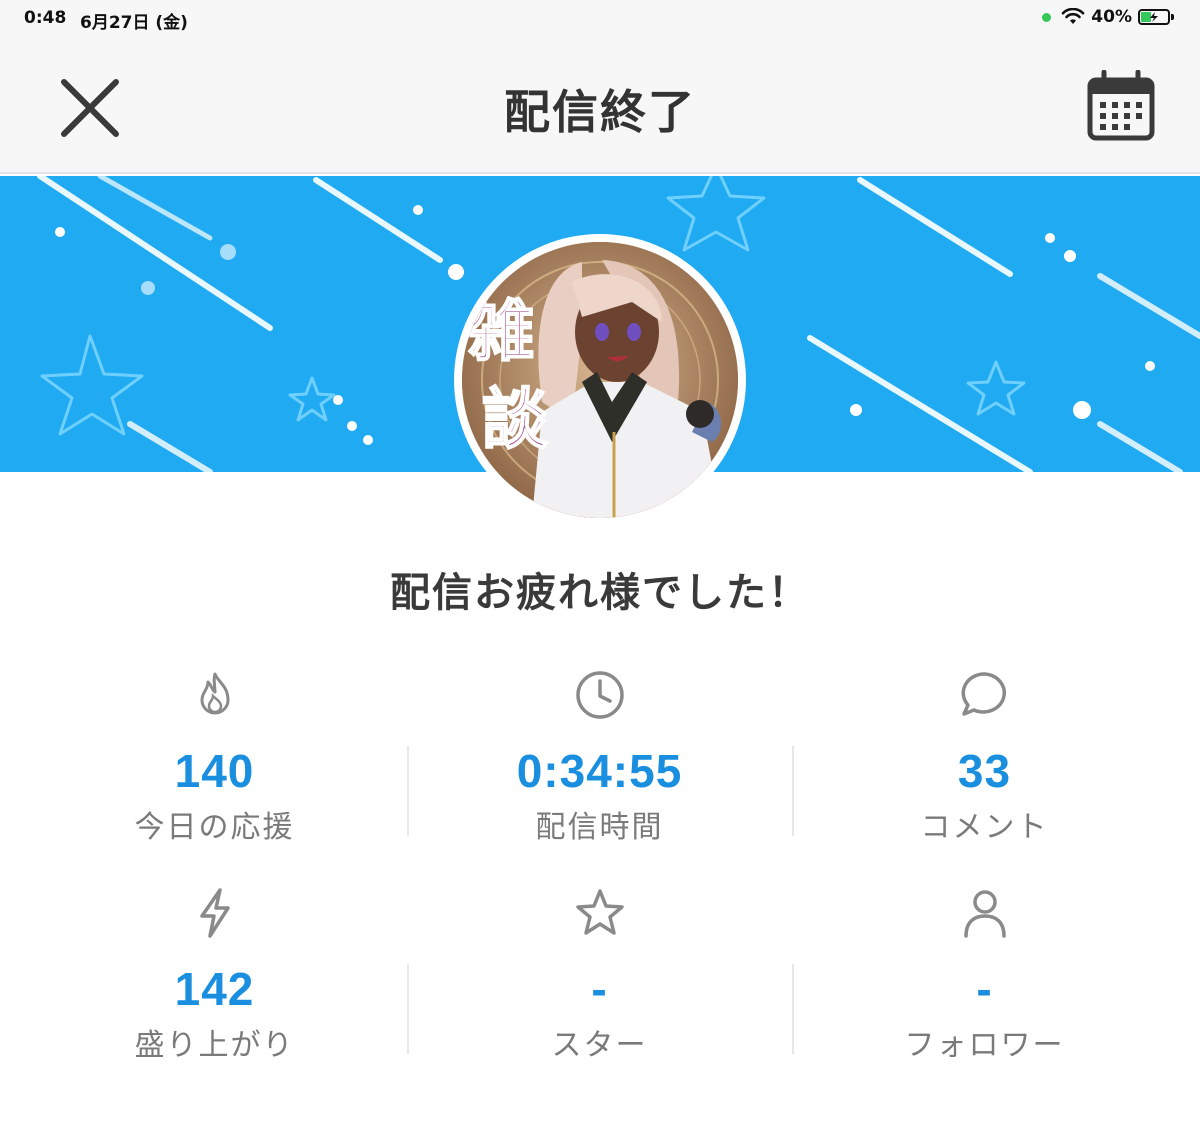 The height and width of the screenshot is (1140, 1200). What do you see at coordinates (600, 18) in the screenshot?
I see `status-bar: 0:48 6月27日 (金) 40%` at bounding box center [600, 18].